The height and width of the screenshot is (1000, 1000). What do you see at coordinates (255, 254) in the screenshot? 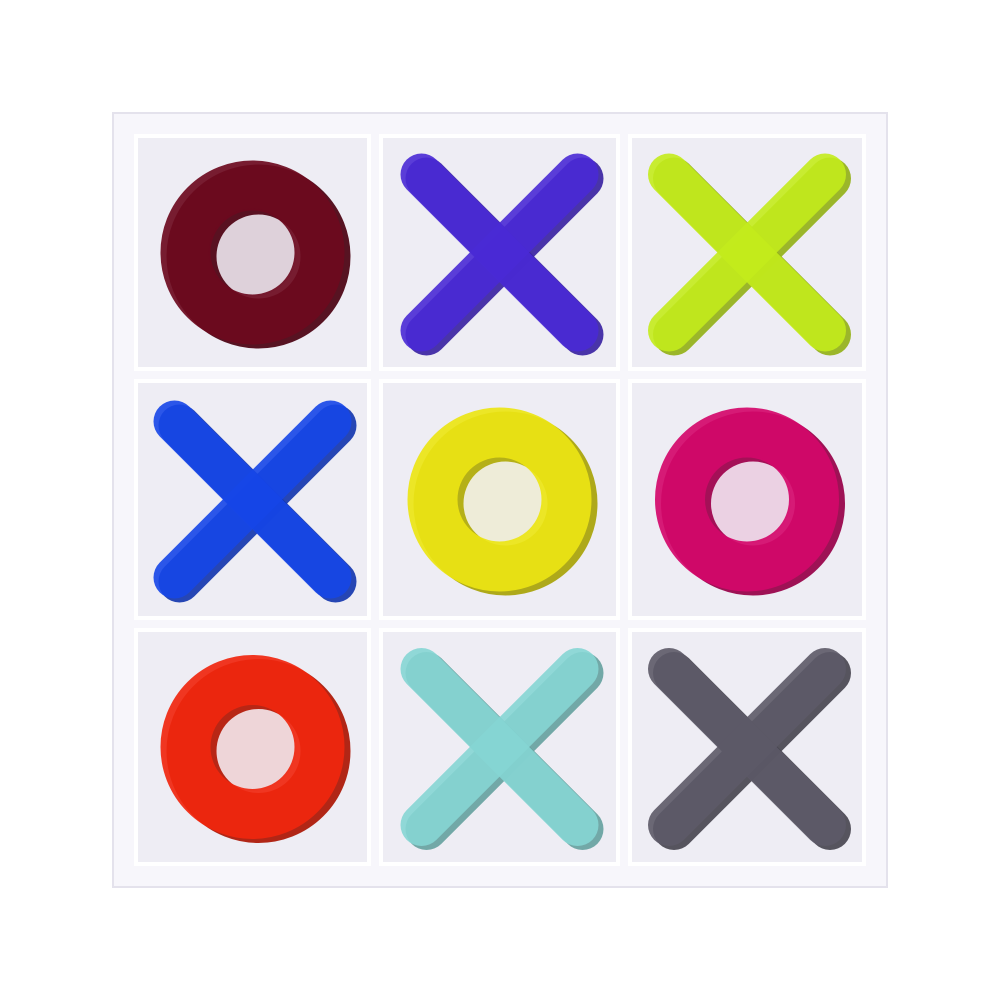
I see `o-piece-maroon` at bounding box center [255, 254].